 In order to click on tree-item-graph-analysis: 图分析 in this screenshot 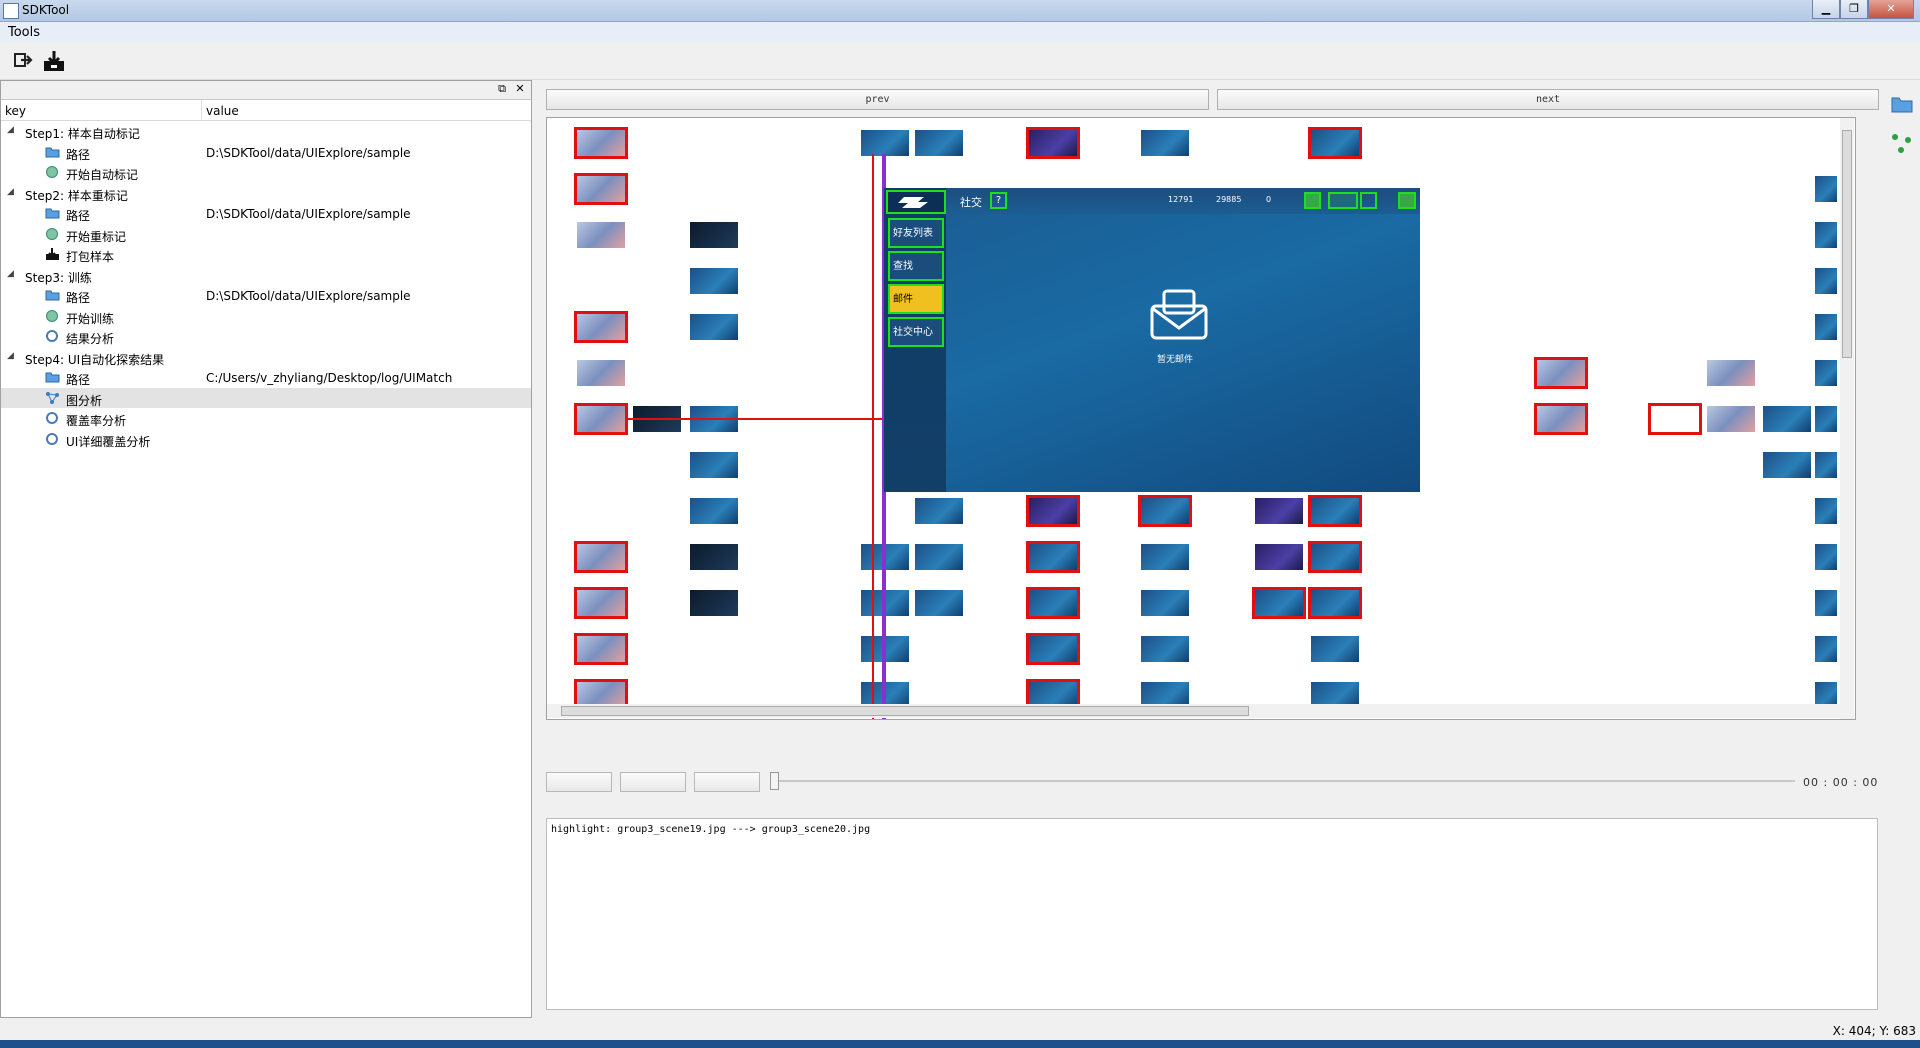, I will do `click(266, 397)`.